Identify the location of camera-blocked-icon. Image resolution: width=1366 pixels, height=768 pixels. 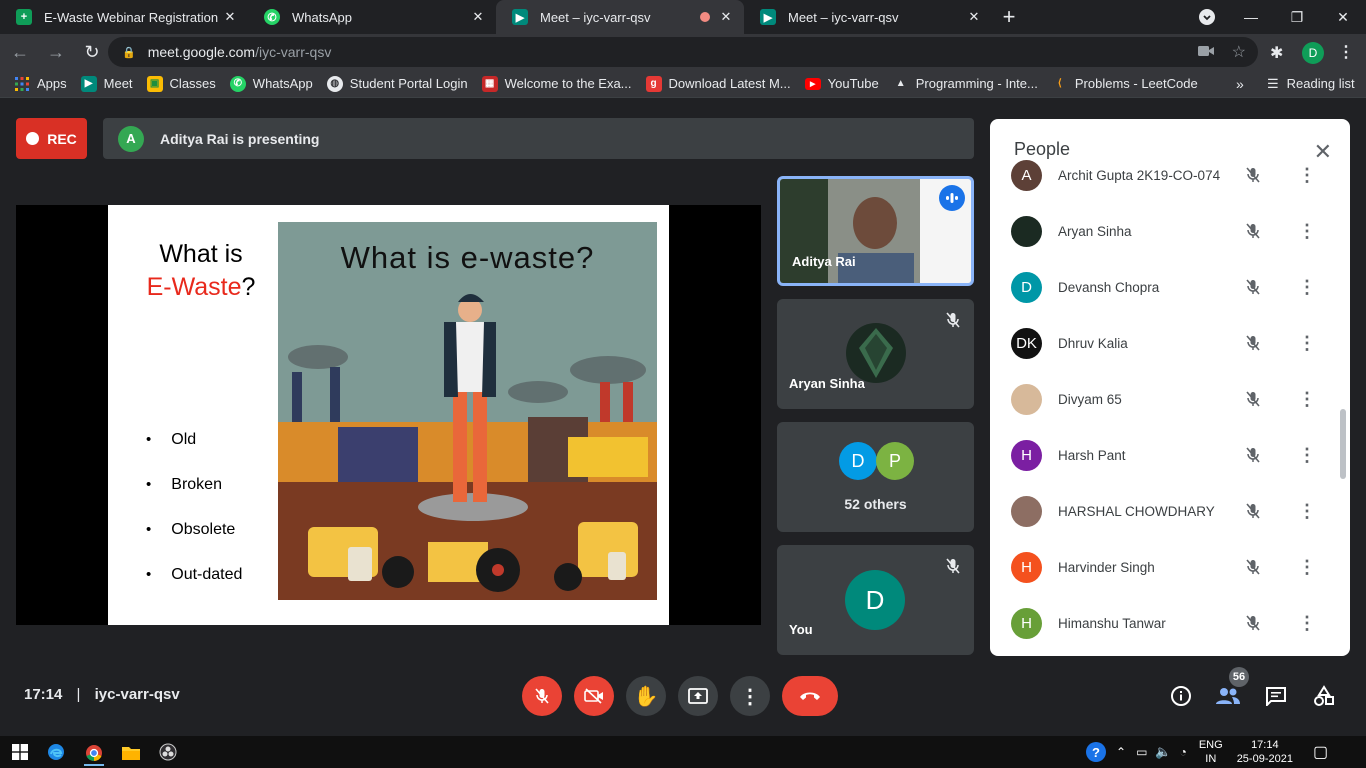
(1206, 52).